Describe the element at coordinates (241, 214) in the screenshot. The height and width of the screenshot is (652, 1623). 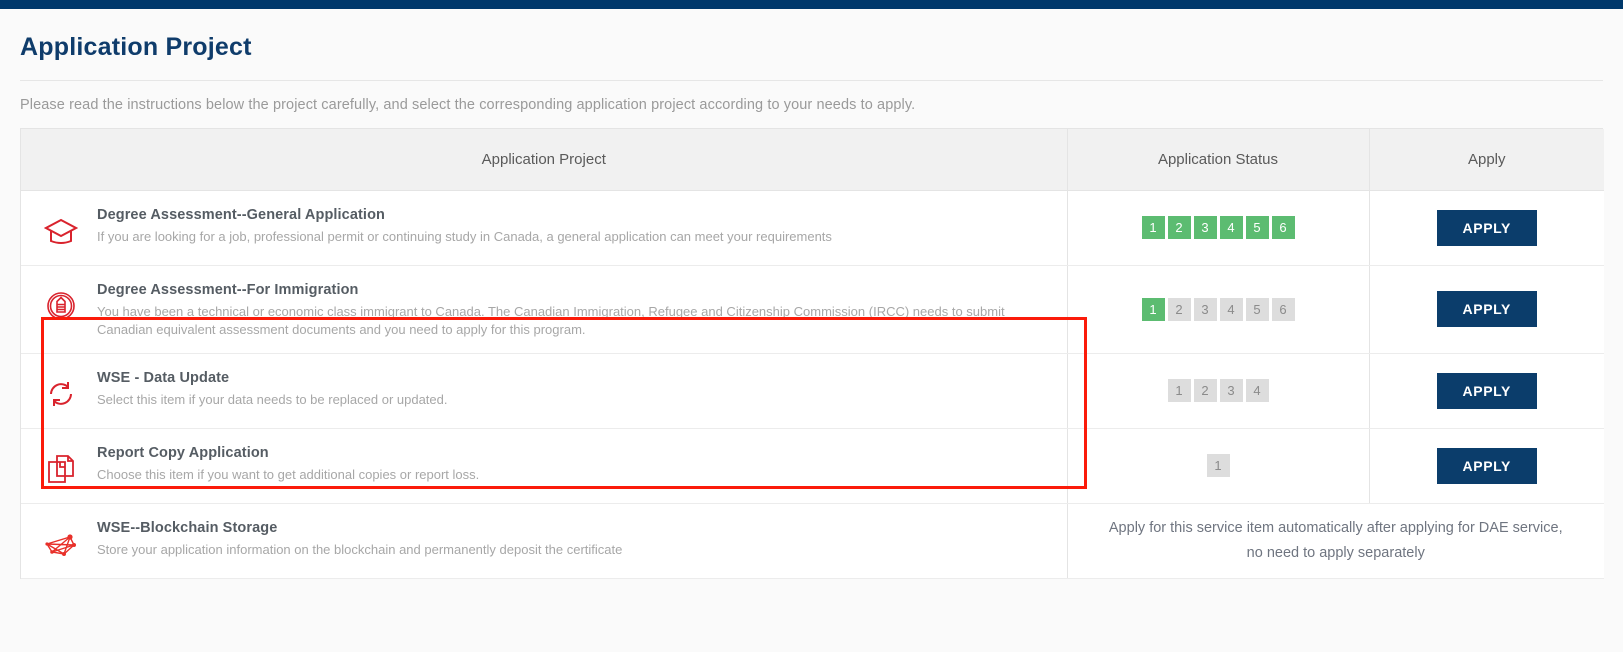
I see `project-title: Degree Assessment--General Application` at that location.